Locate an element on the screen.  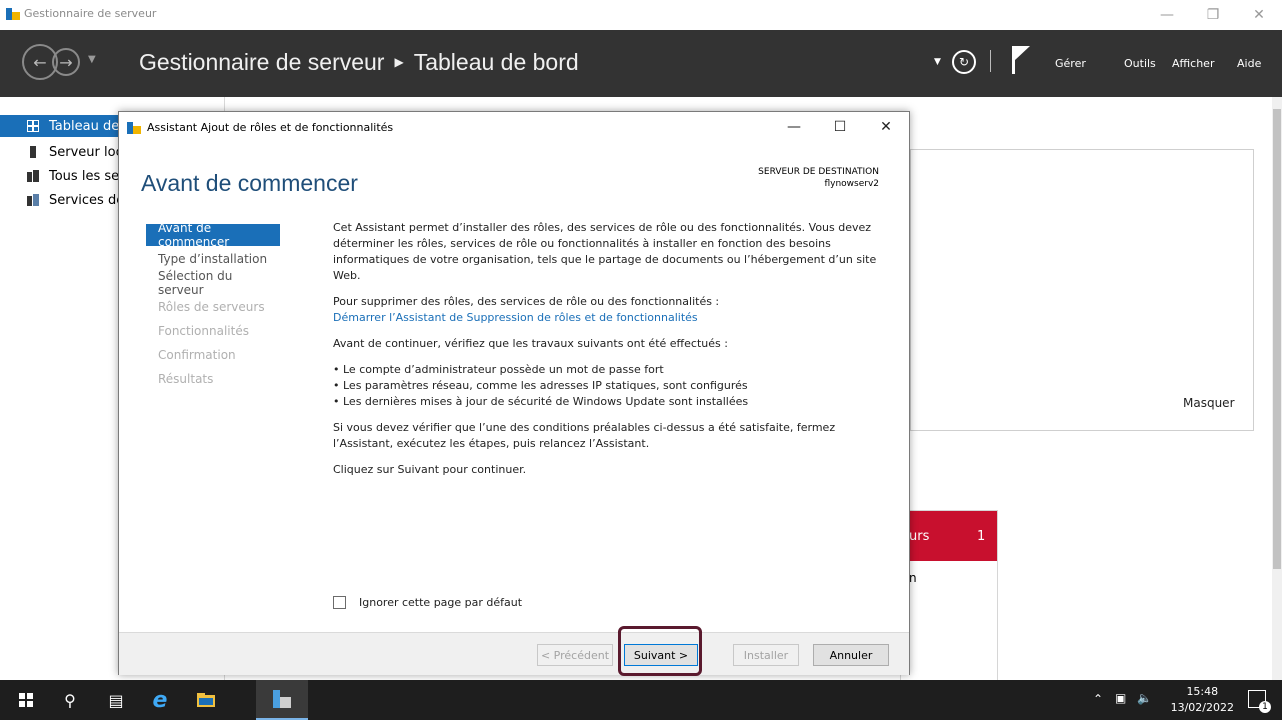
server-manager-taskbar-button is located at coordinates (282, 700).